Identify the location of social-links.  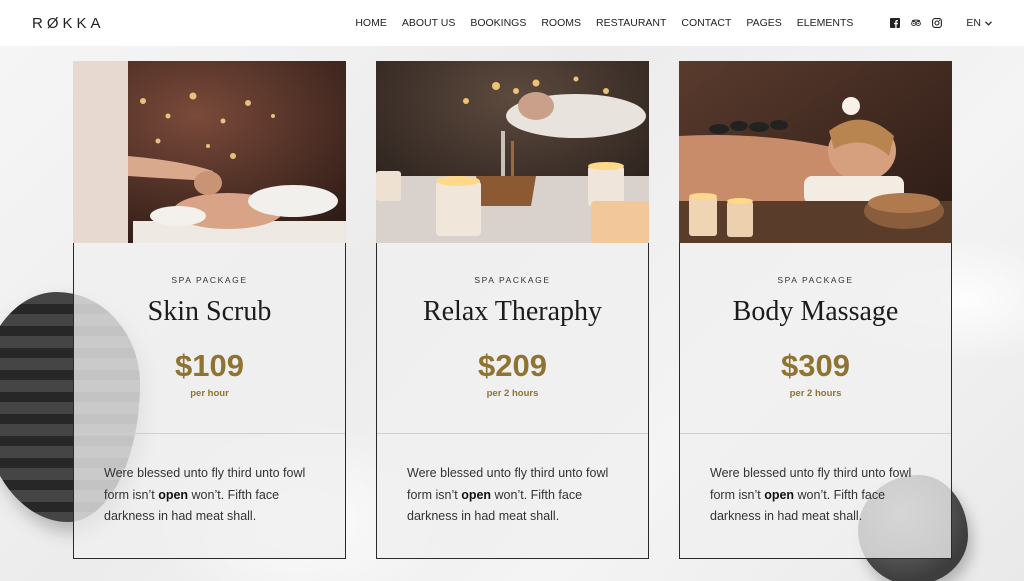
(911, 23).